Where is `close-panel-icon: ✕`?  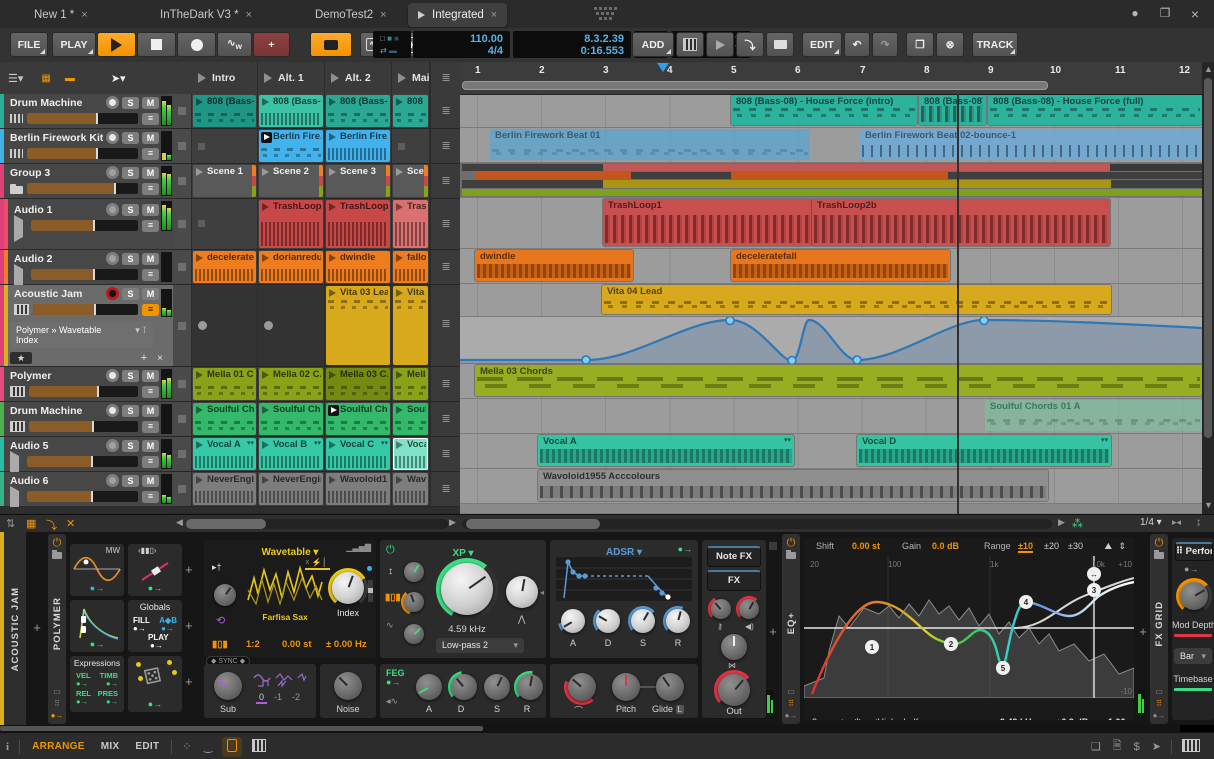
close-panel-icon: ✕ is located at coordinates (70, 523).